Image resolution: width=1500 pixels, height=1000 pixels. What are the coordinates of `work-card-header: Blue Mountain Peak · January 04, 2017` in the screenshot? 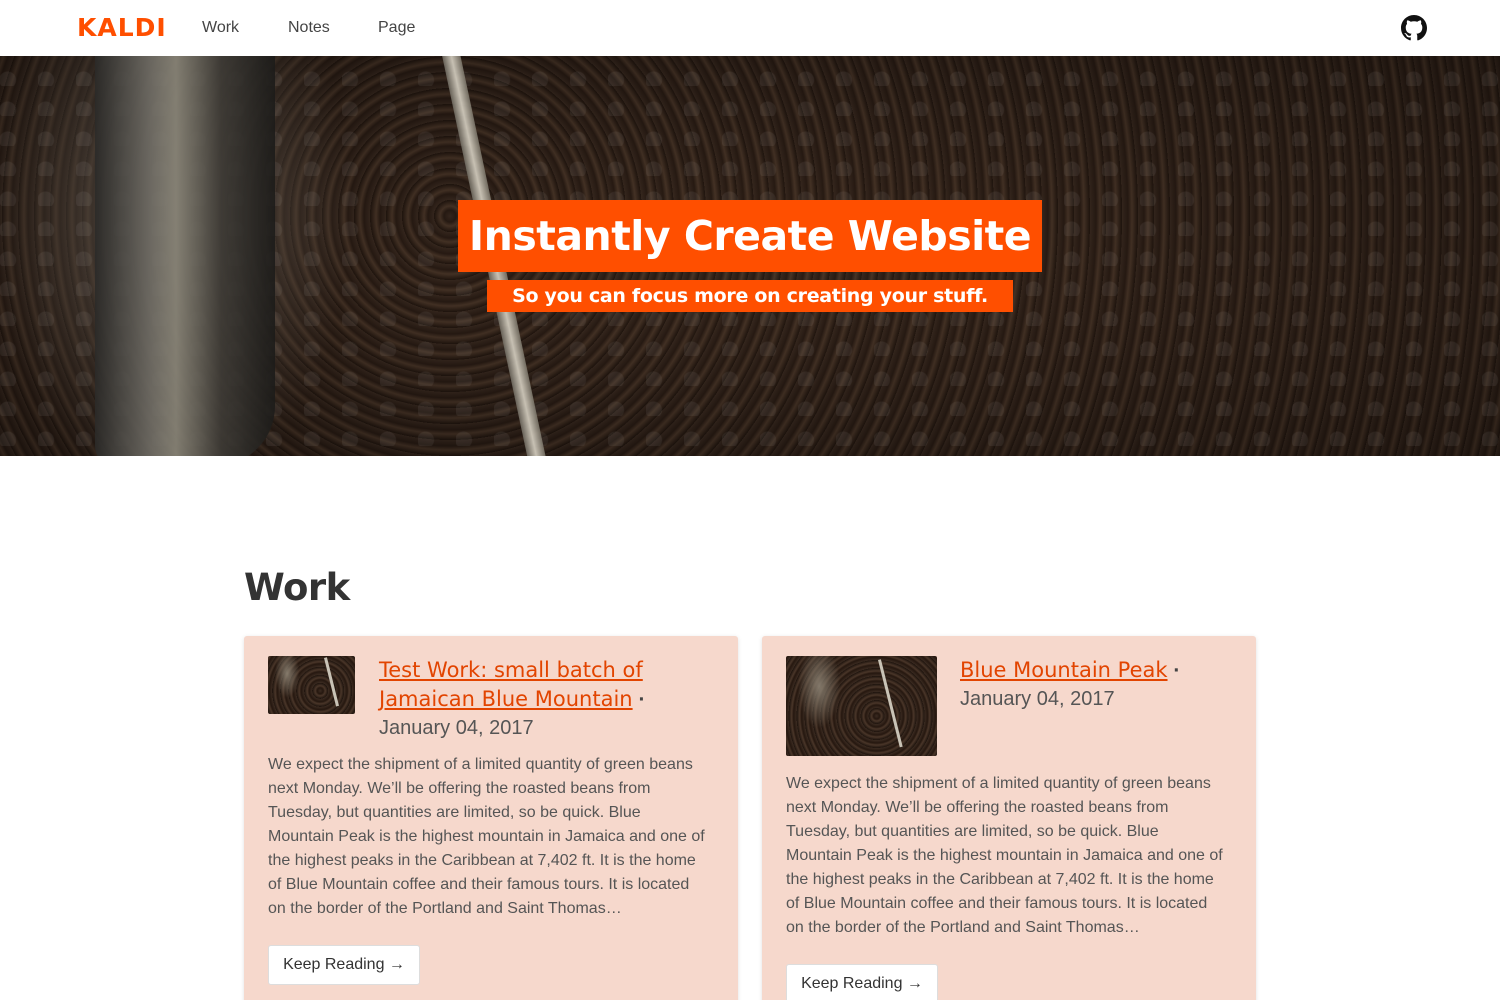 It's located at (1100, 684).